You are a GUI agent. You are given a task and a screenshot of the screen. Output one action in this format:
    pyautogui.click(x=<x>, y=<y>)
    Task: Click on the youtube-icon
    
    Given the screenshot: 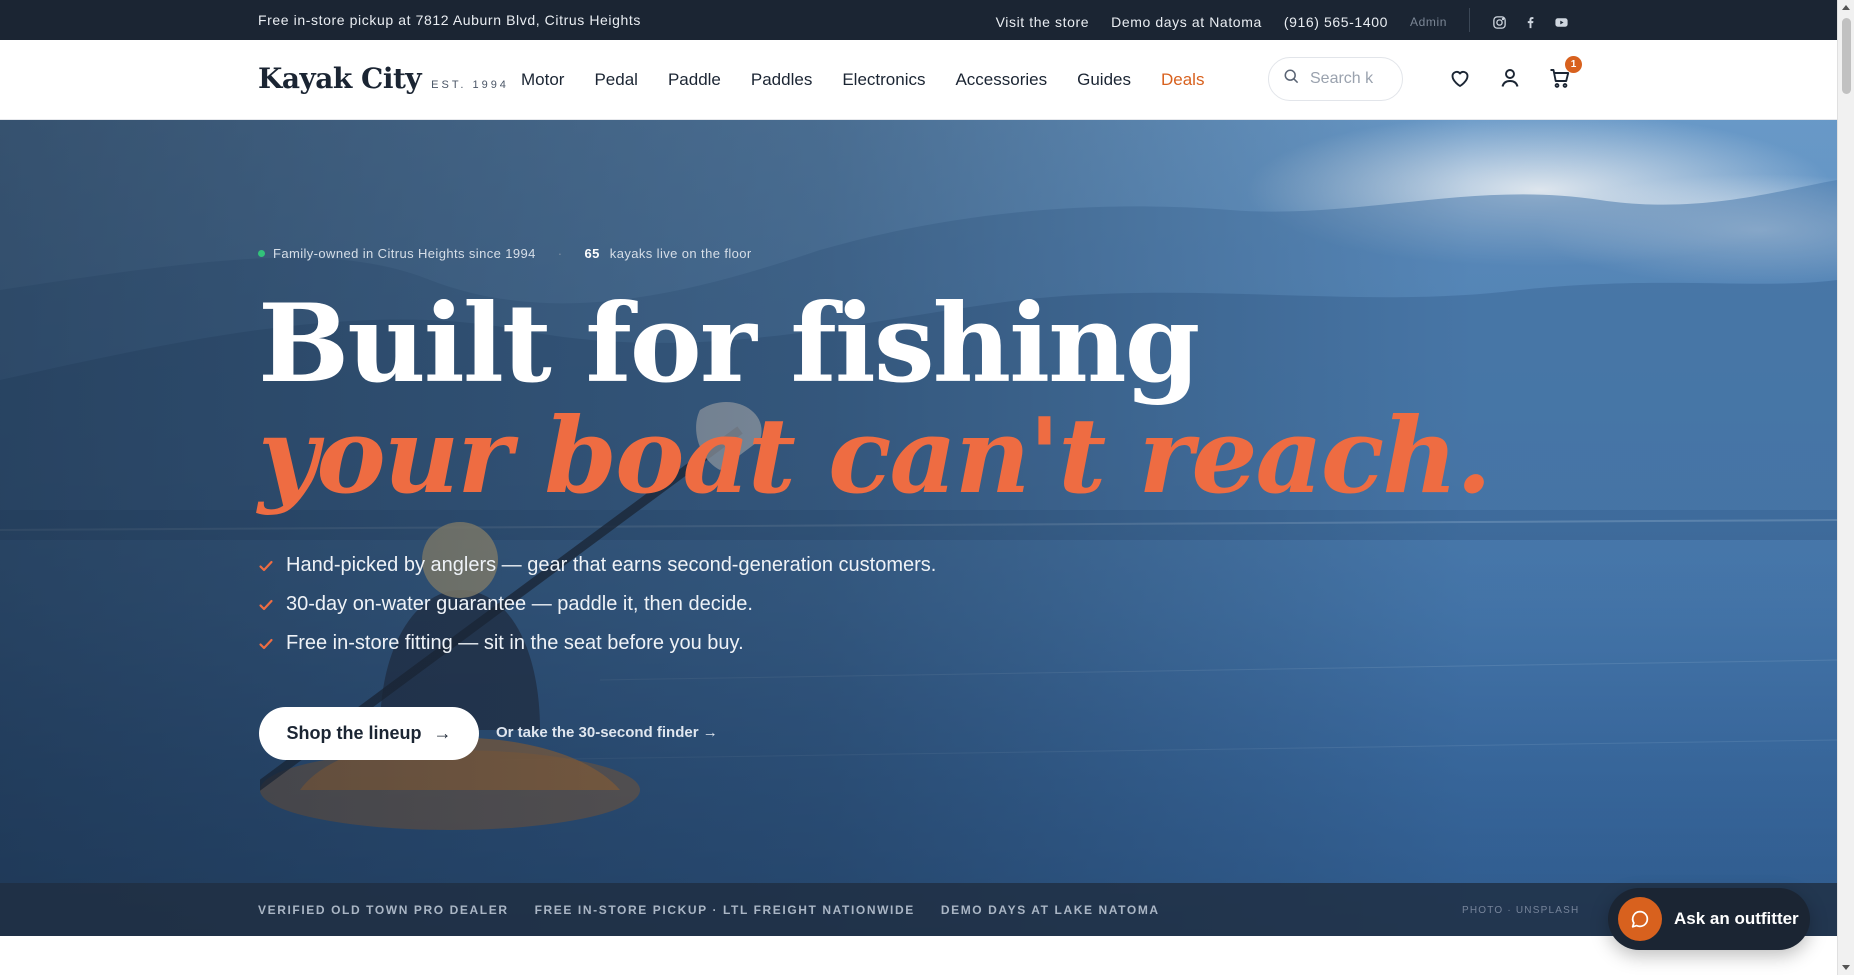 What is the action you would take?
    pyautogui.click(x=1561, y=22)
    